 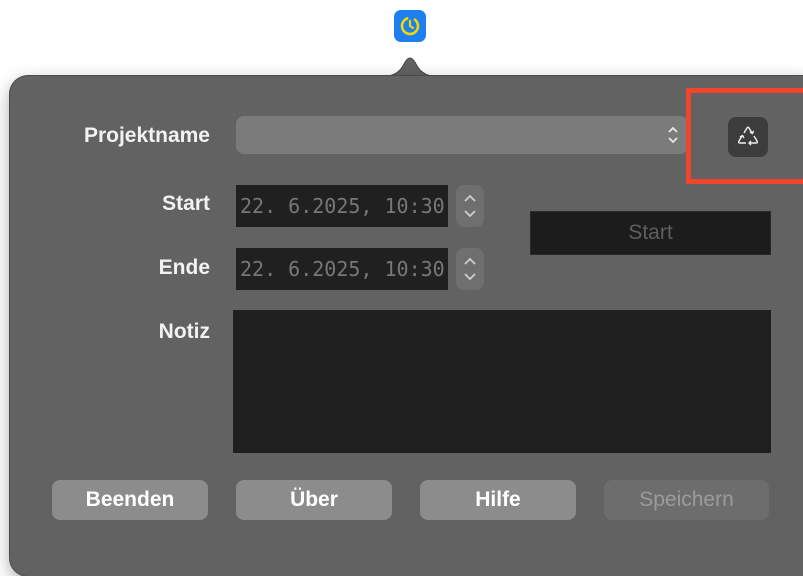 What do you see at coordinates (184, 331) in the screenshot?
I see `note-label: Notiz` at bounding box center [184, 331].